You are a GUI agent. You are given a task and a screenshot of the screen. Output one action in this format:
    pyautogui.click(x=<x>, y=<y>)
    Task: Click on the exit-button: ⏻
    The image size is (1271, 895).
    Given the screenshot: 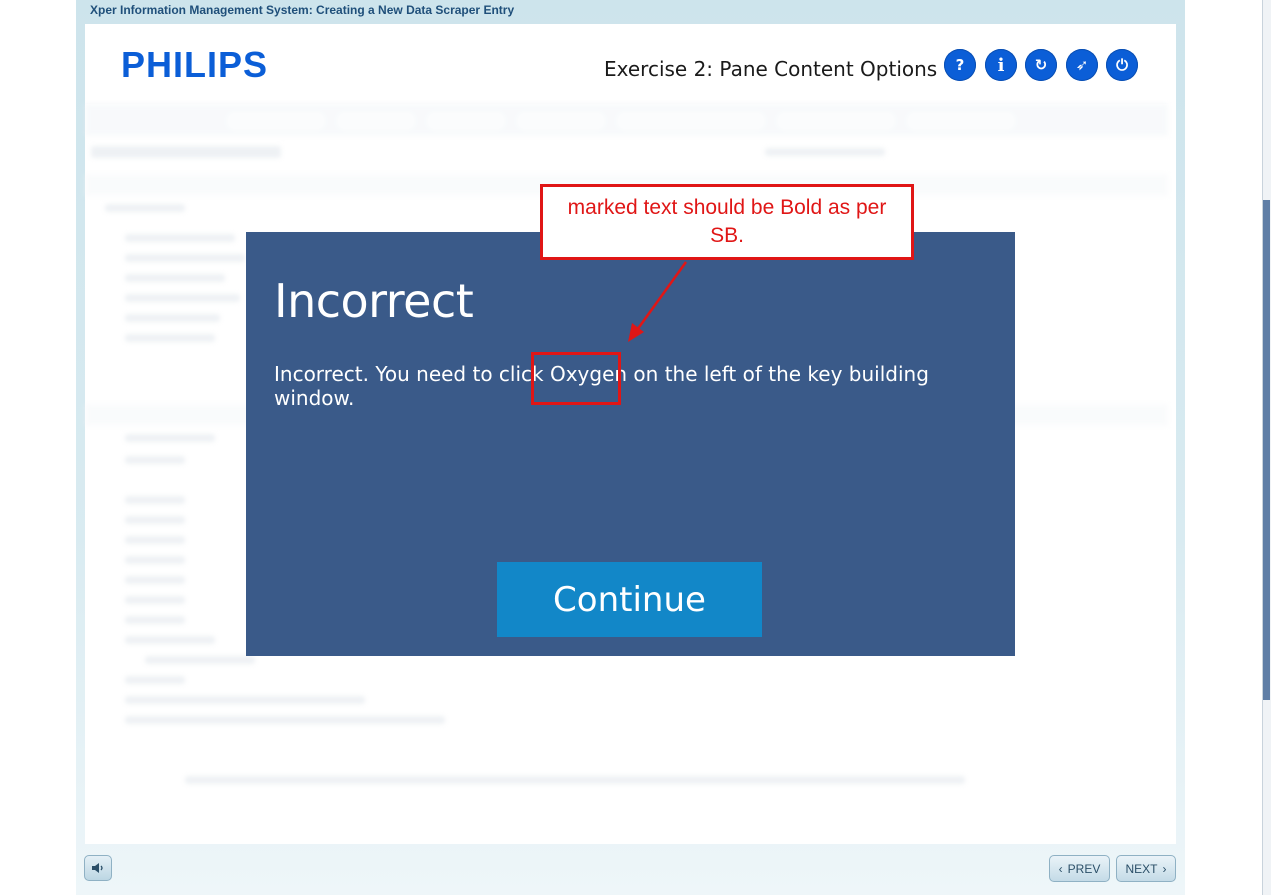 What is the action you would take?
    pyautogui.click(x=1122, y=65)
    